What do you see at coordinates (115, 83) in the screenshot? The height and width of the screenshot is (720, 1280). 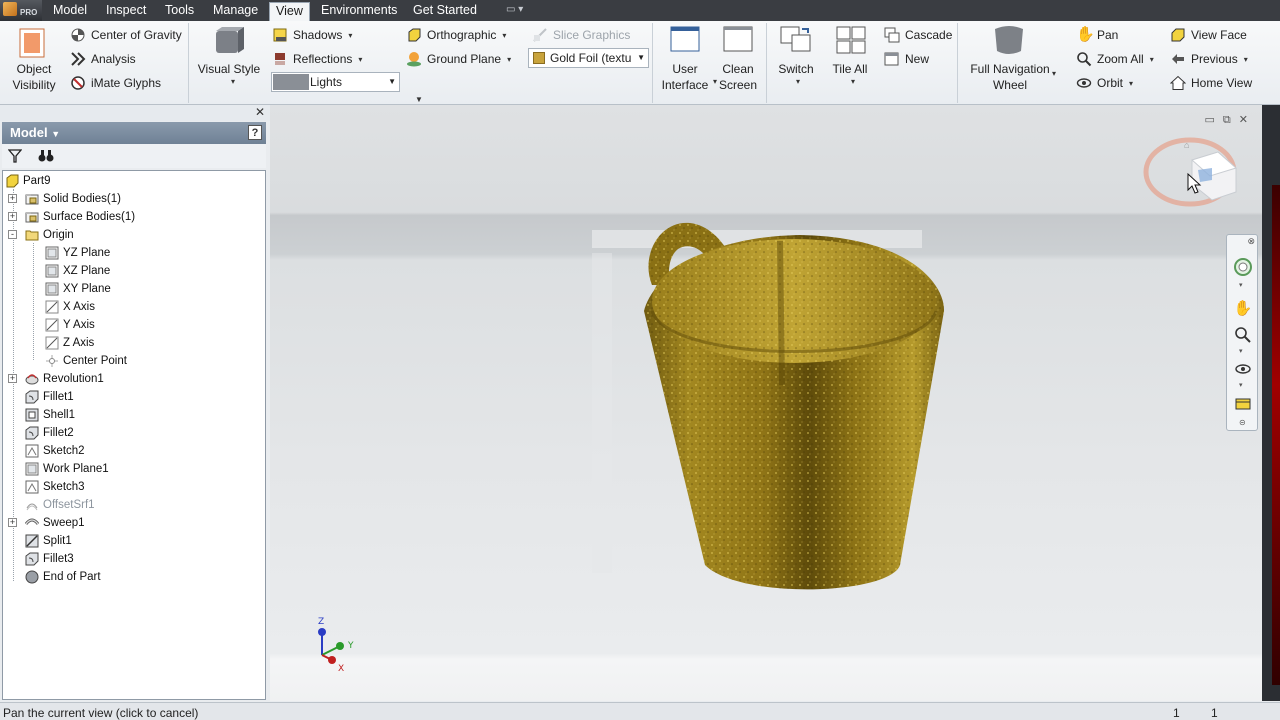 I see `imate-glyphs-button: iMate Glyphs` at bounding box center [115, 83].